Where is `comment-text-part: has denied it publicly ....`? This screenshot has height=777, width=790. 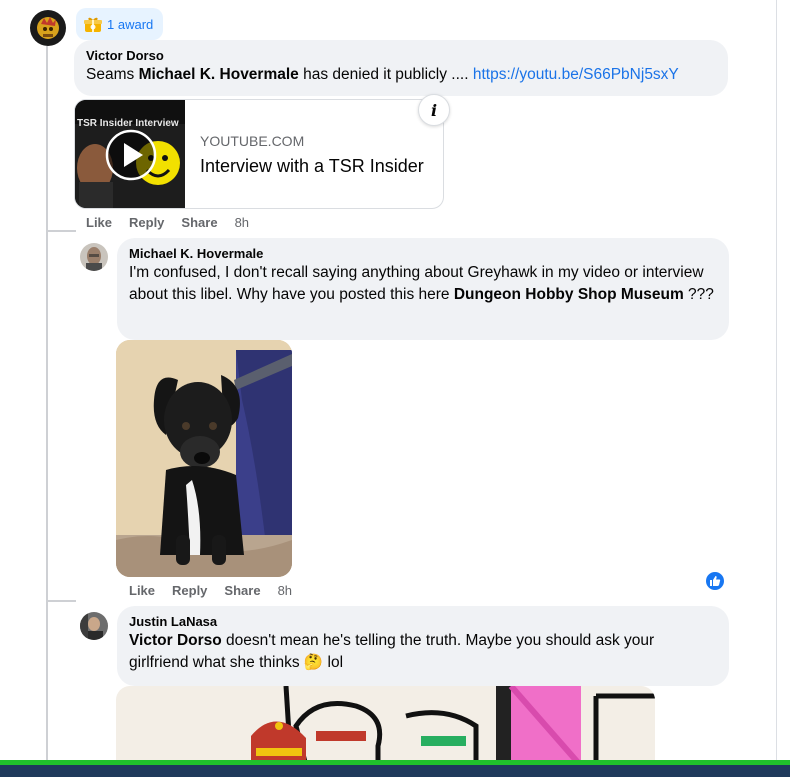 comment-text-part: has denied it publicly .... is located at coordinates (385, 74).